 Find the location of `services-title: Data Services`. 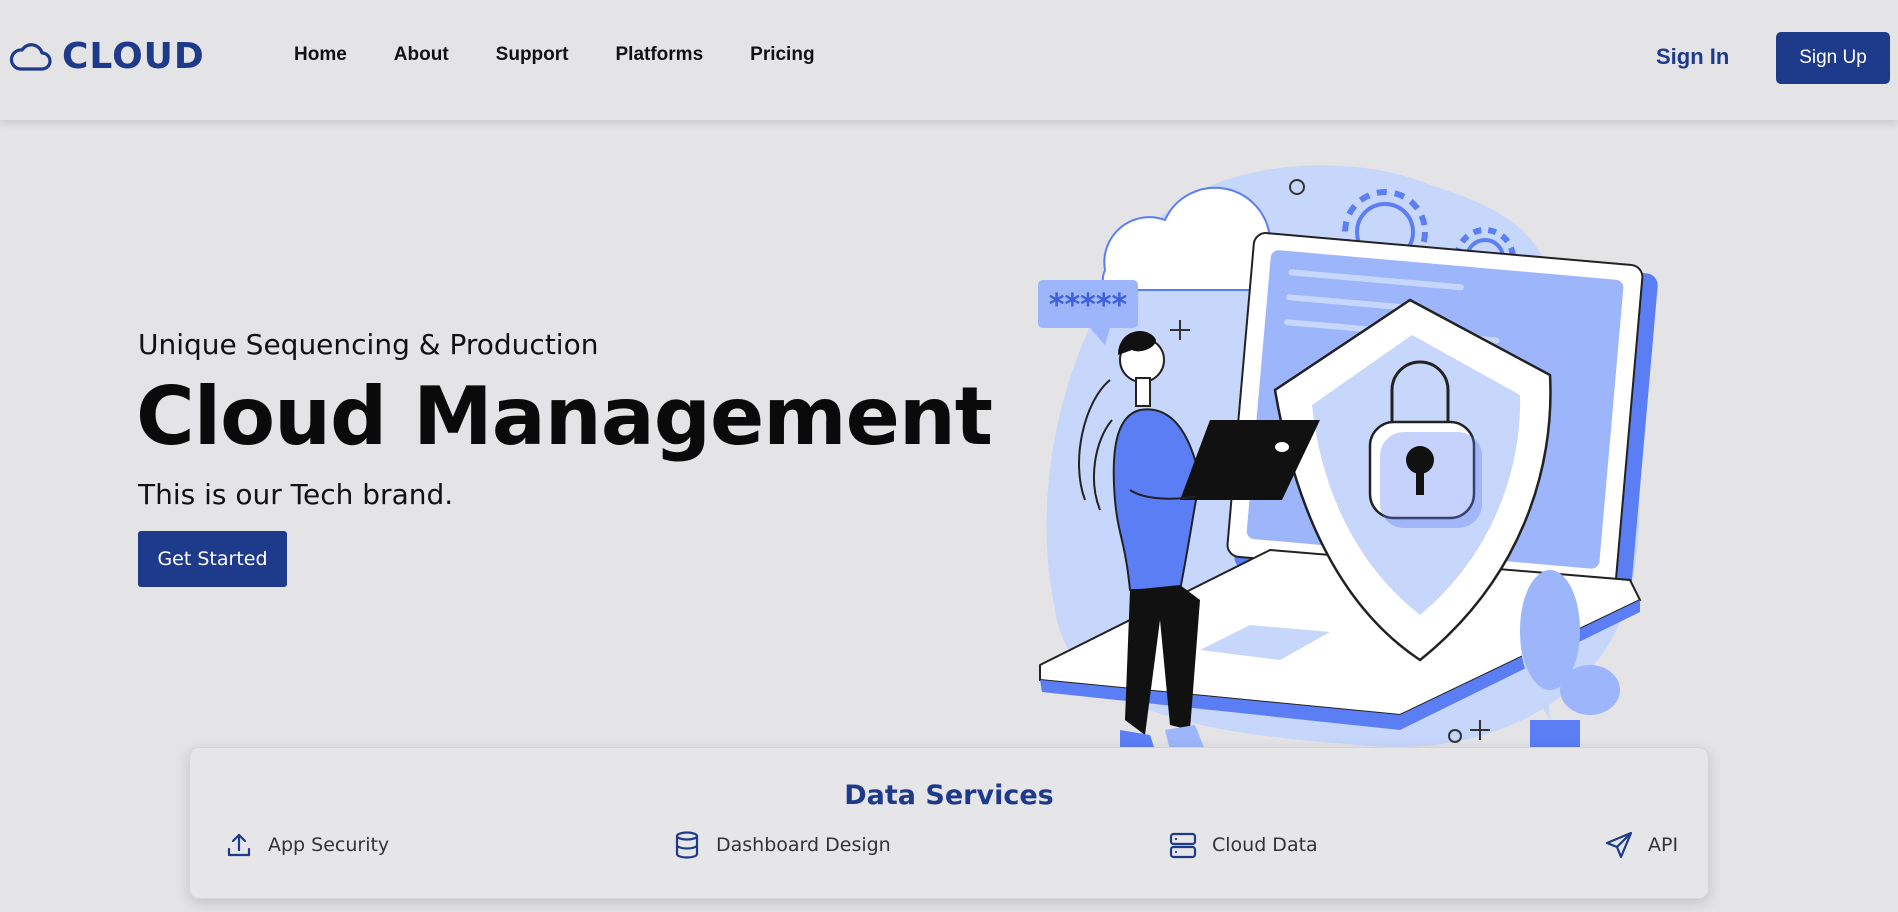

services-title: Data Services is located at coordinates (949, 795).